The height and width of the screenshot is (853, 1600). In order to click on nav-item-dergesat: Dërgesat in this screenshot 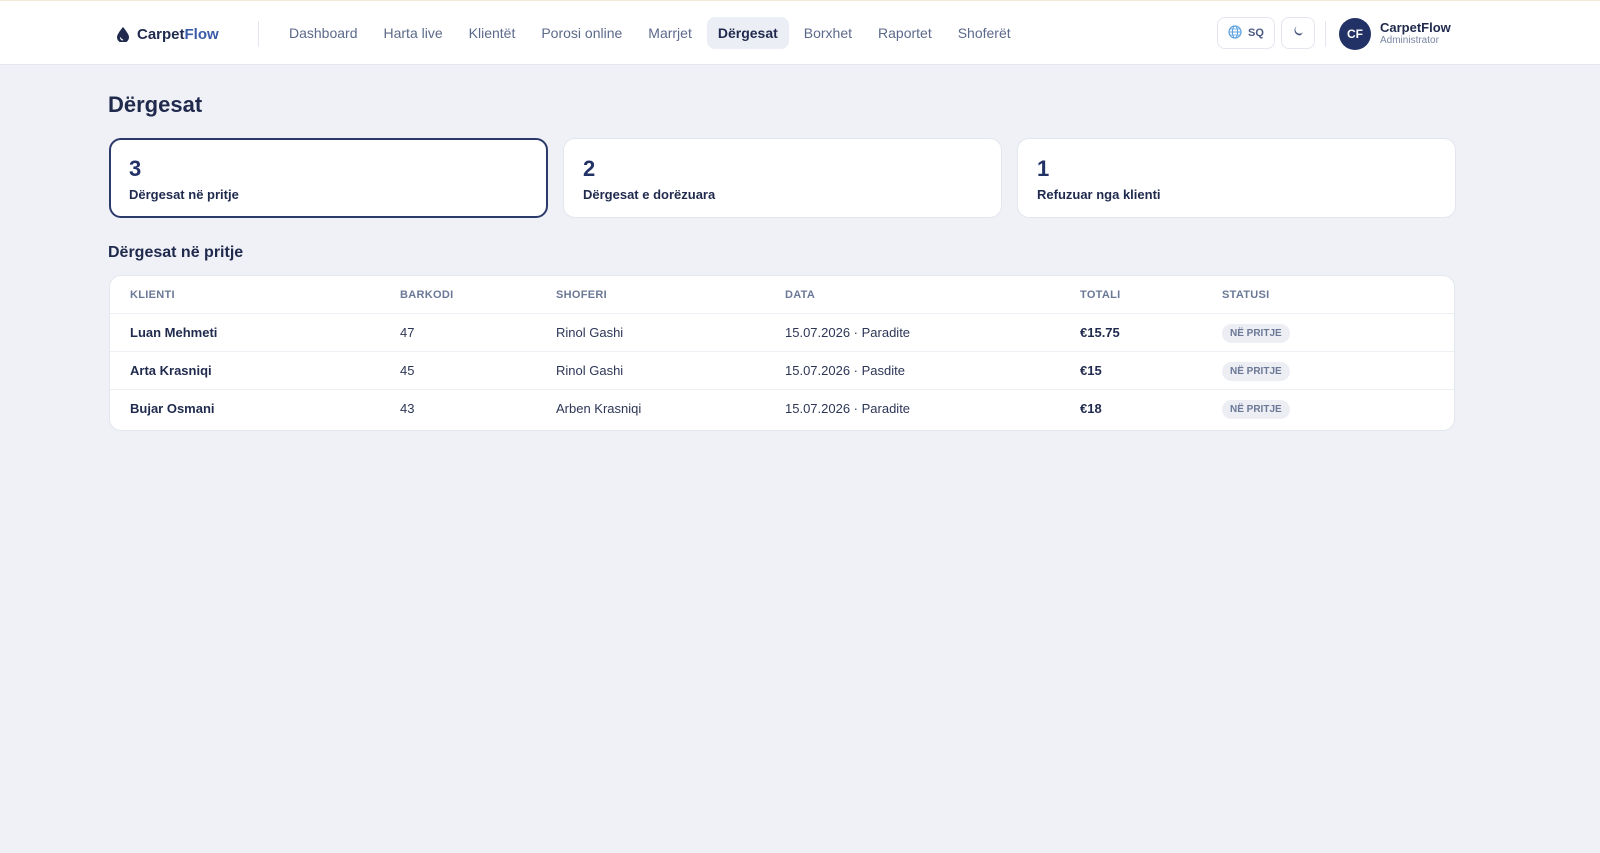, I will do `click(747, 33)`.